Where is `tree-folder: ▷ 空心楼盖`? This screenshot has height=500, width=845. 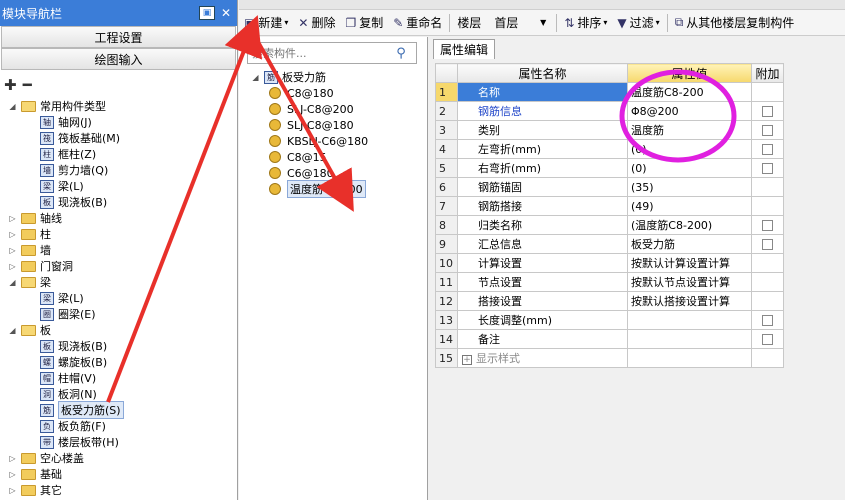
tree-folder: ▷ 空心楼盖 is located at coordinates (118, 458).